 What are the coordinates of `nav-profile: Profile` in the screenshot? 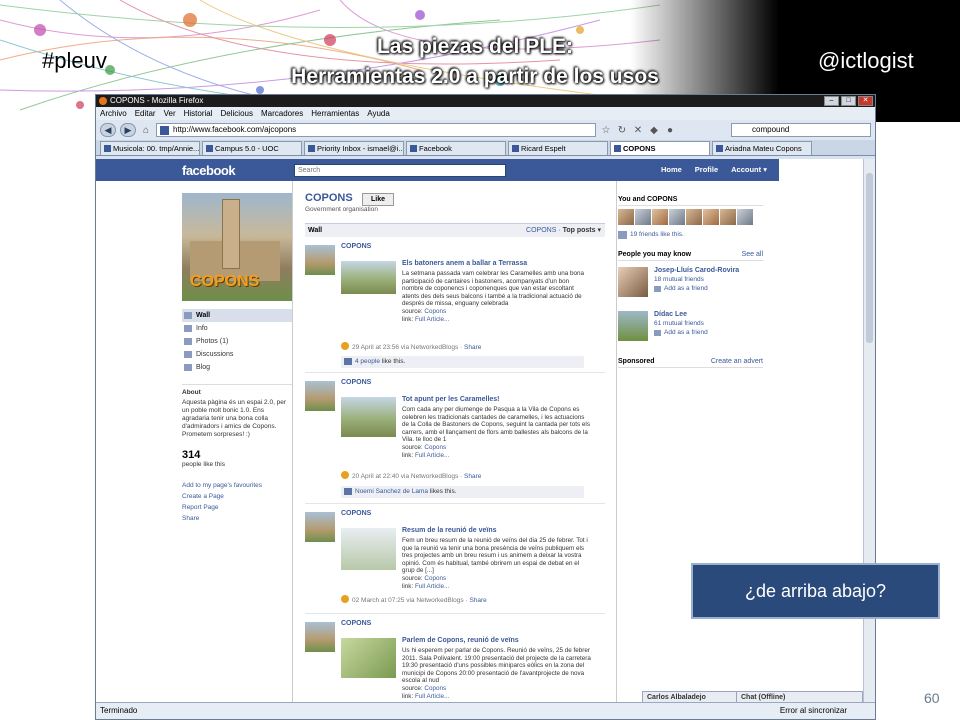 It's located at (706, 170).